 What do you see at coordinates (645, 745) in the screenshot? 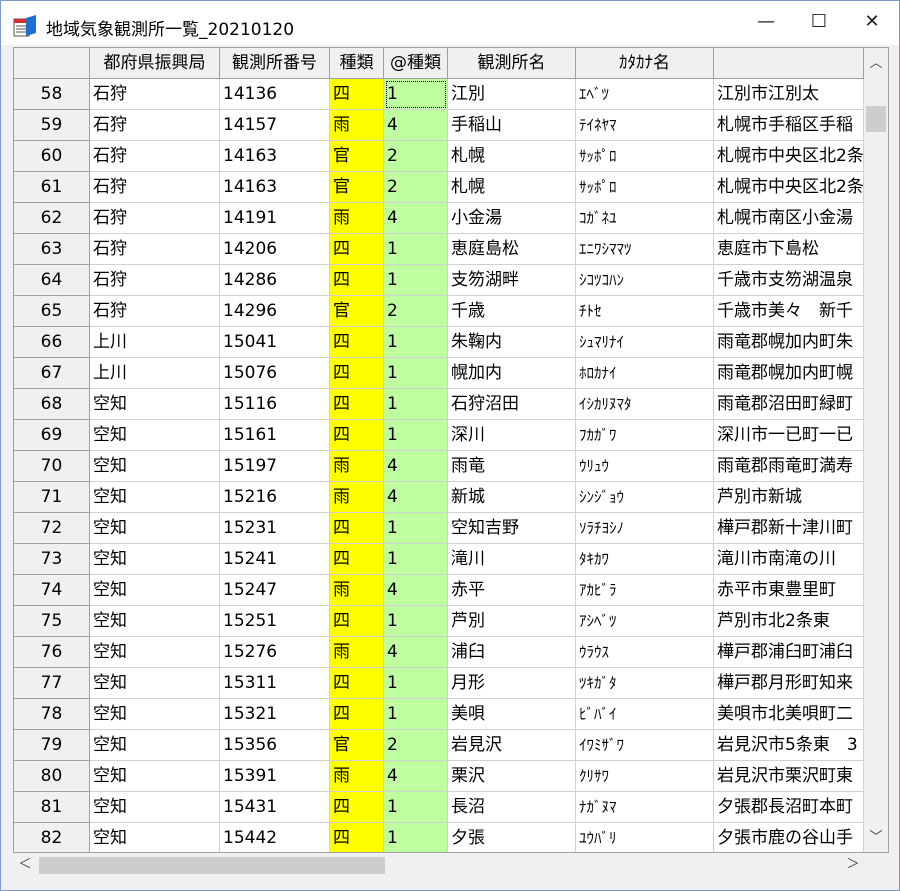
I see `katakana-name-cell: ｲﾜﾐｻﾞﾜ` at bounding box center [645, 745].